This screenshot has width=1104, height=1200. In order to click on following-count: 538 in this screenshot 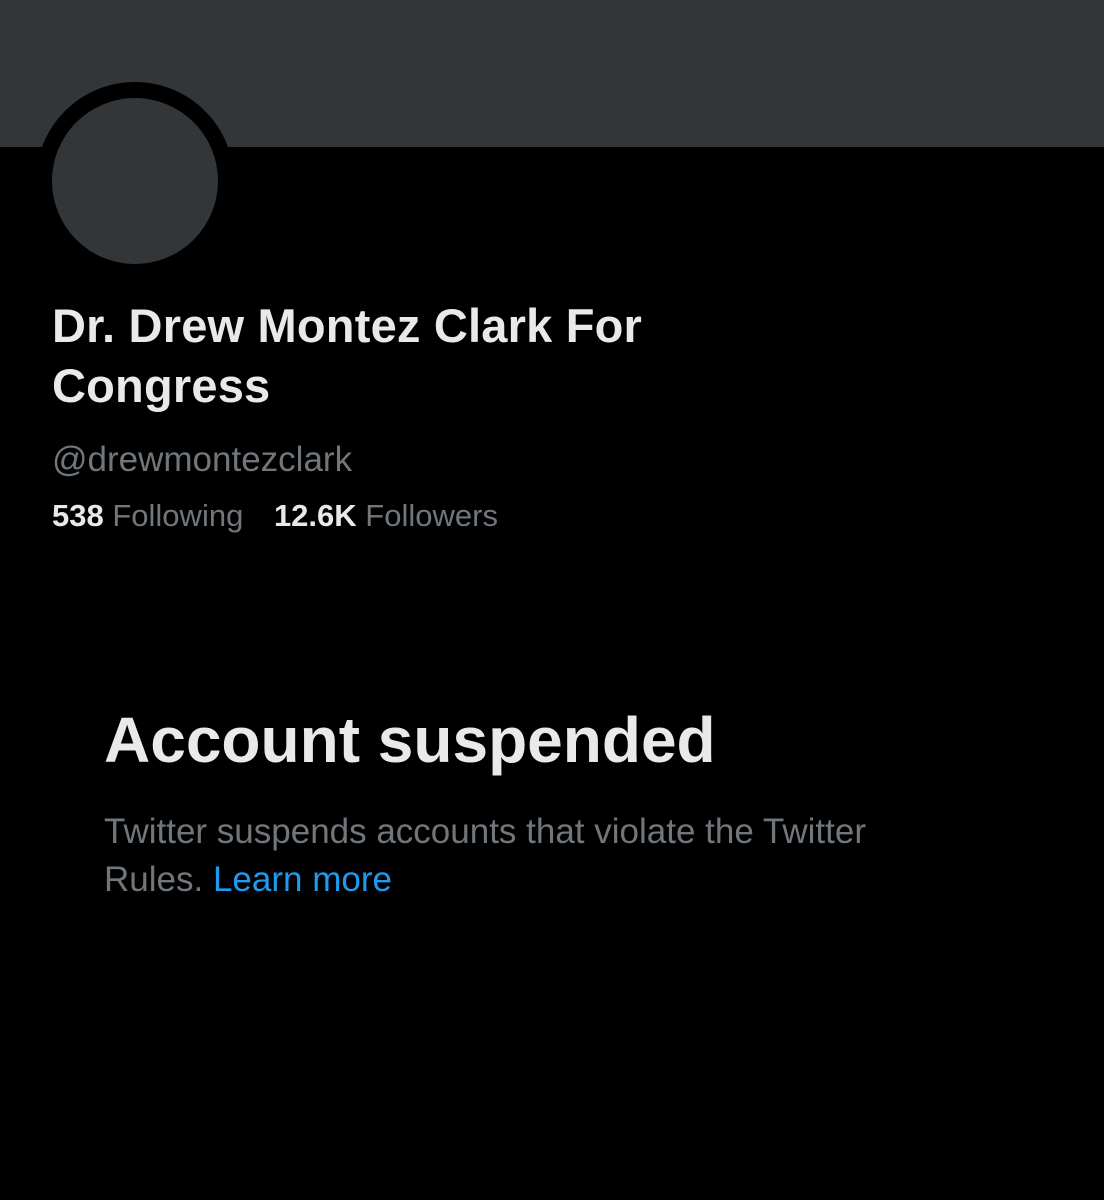, I will do `click(78, 515)`.